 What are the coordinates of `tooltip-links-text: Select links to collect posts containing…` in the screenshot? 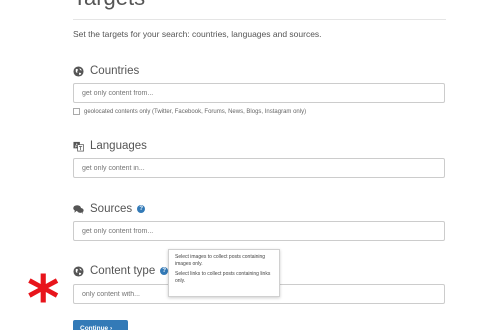 It's located at (223, 277).